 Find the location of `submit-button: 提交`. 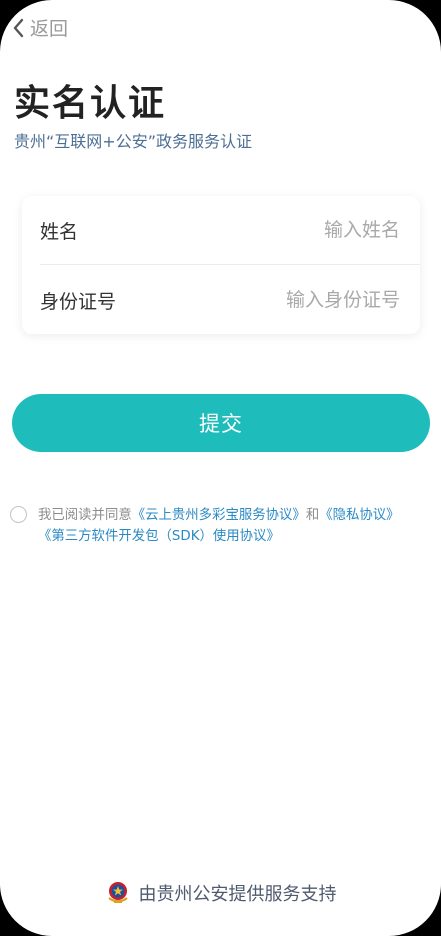

submit-button: 提交 is located at coordinates (221, 423).